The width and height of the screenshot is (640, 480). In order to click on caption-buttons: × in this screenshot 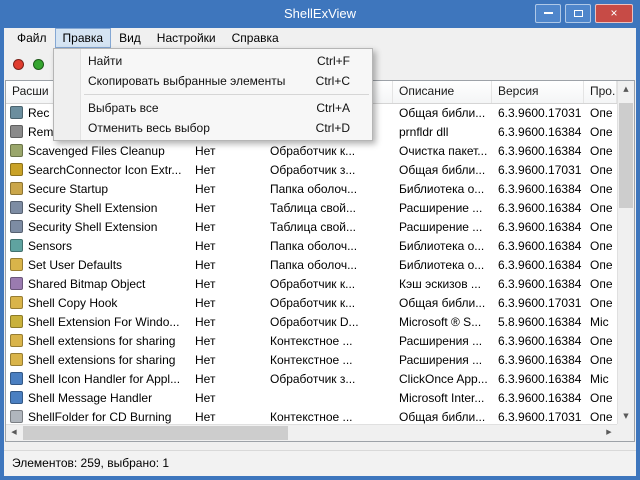, I will do `click(584, 13)`.